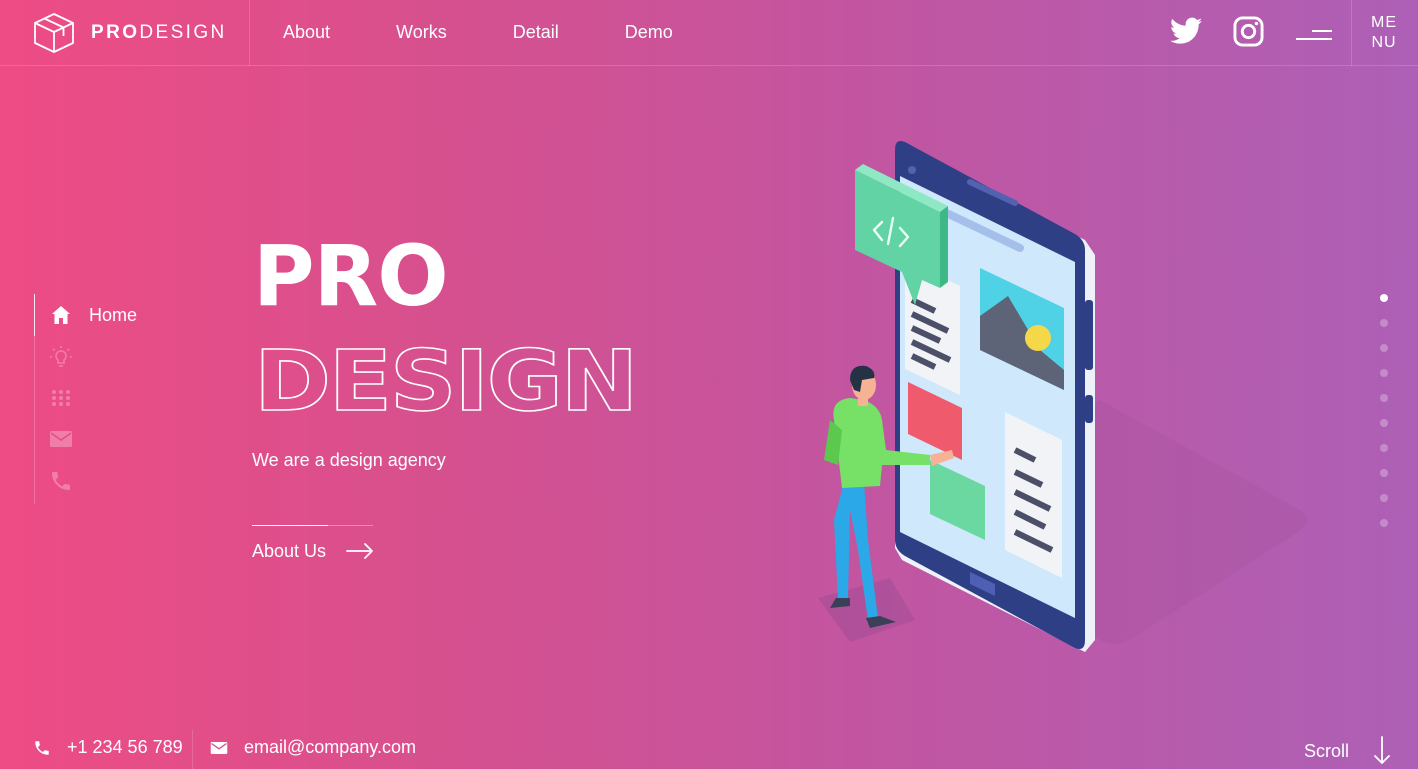 This screenshot has width=1418, height=769. What do you see at coordinates (290, 525) in the screenshot?
I see `cta-underline-fill` at bounding box center [290, 525].